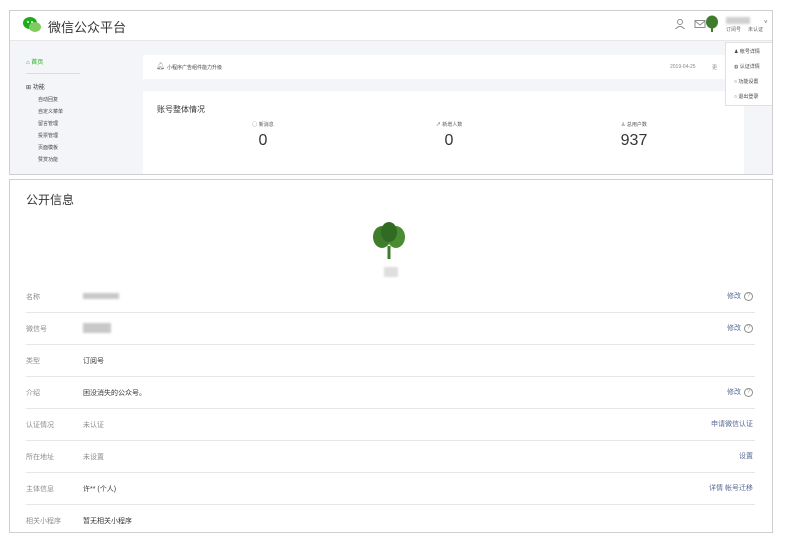  Describe the element at coordinates (40, 457) in the screenshot. I see `row-label: 所在地址` at that location.